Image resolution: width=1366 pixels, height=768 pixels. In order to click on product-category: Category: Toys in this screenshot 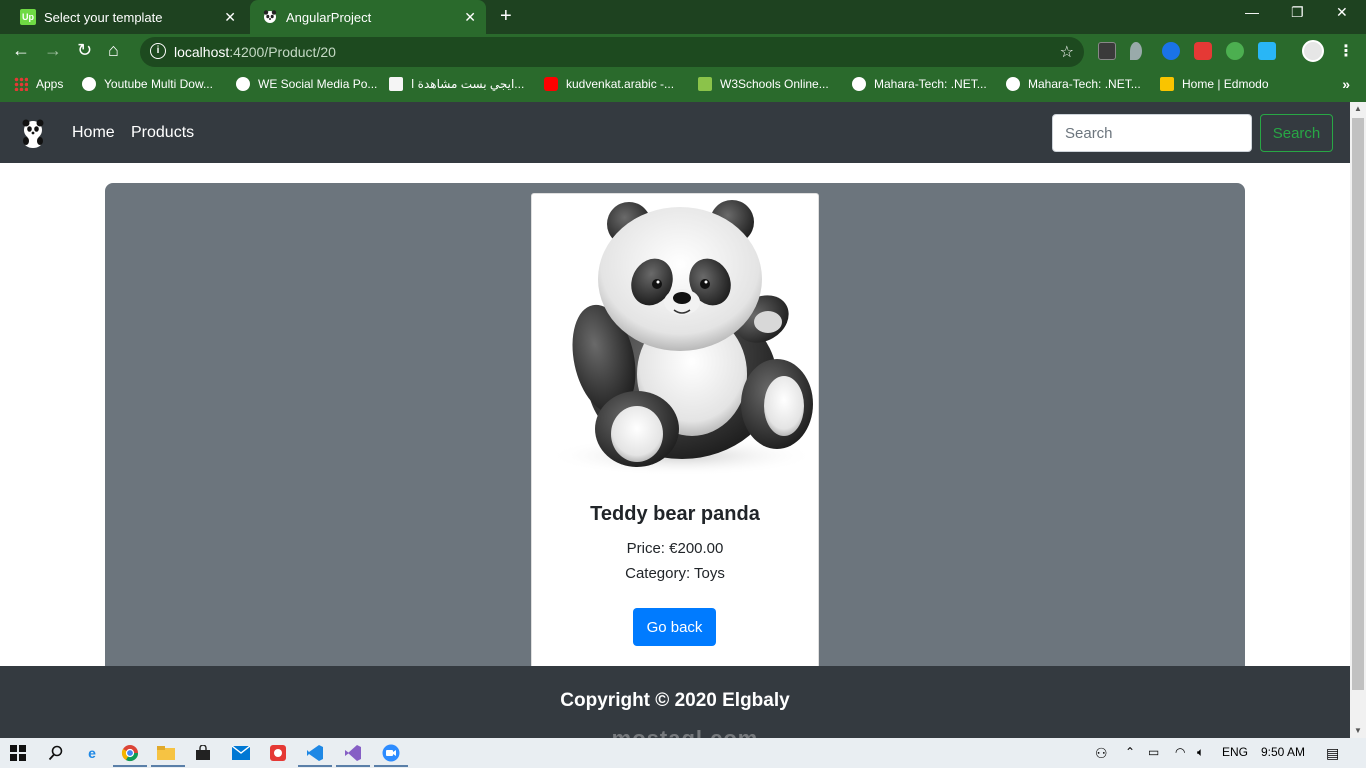, I will do `click(675, 573)`.